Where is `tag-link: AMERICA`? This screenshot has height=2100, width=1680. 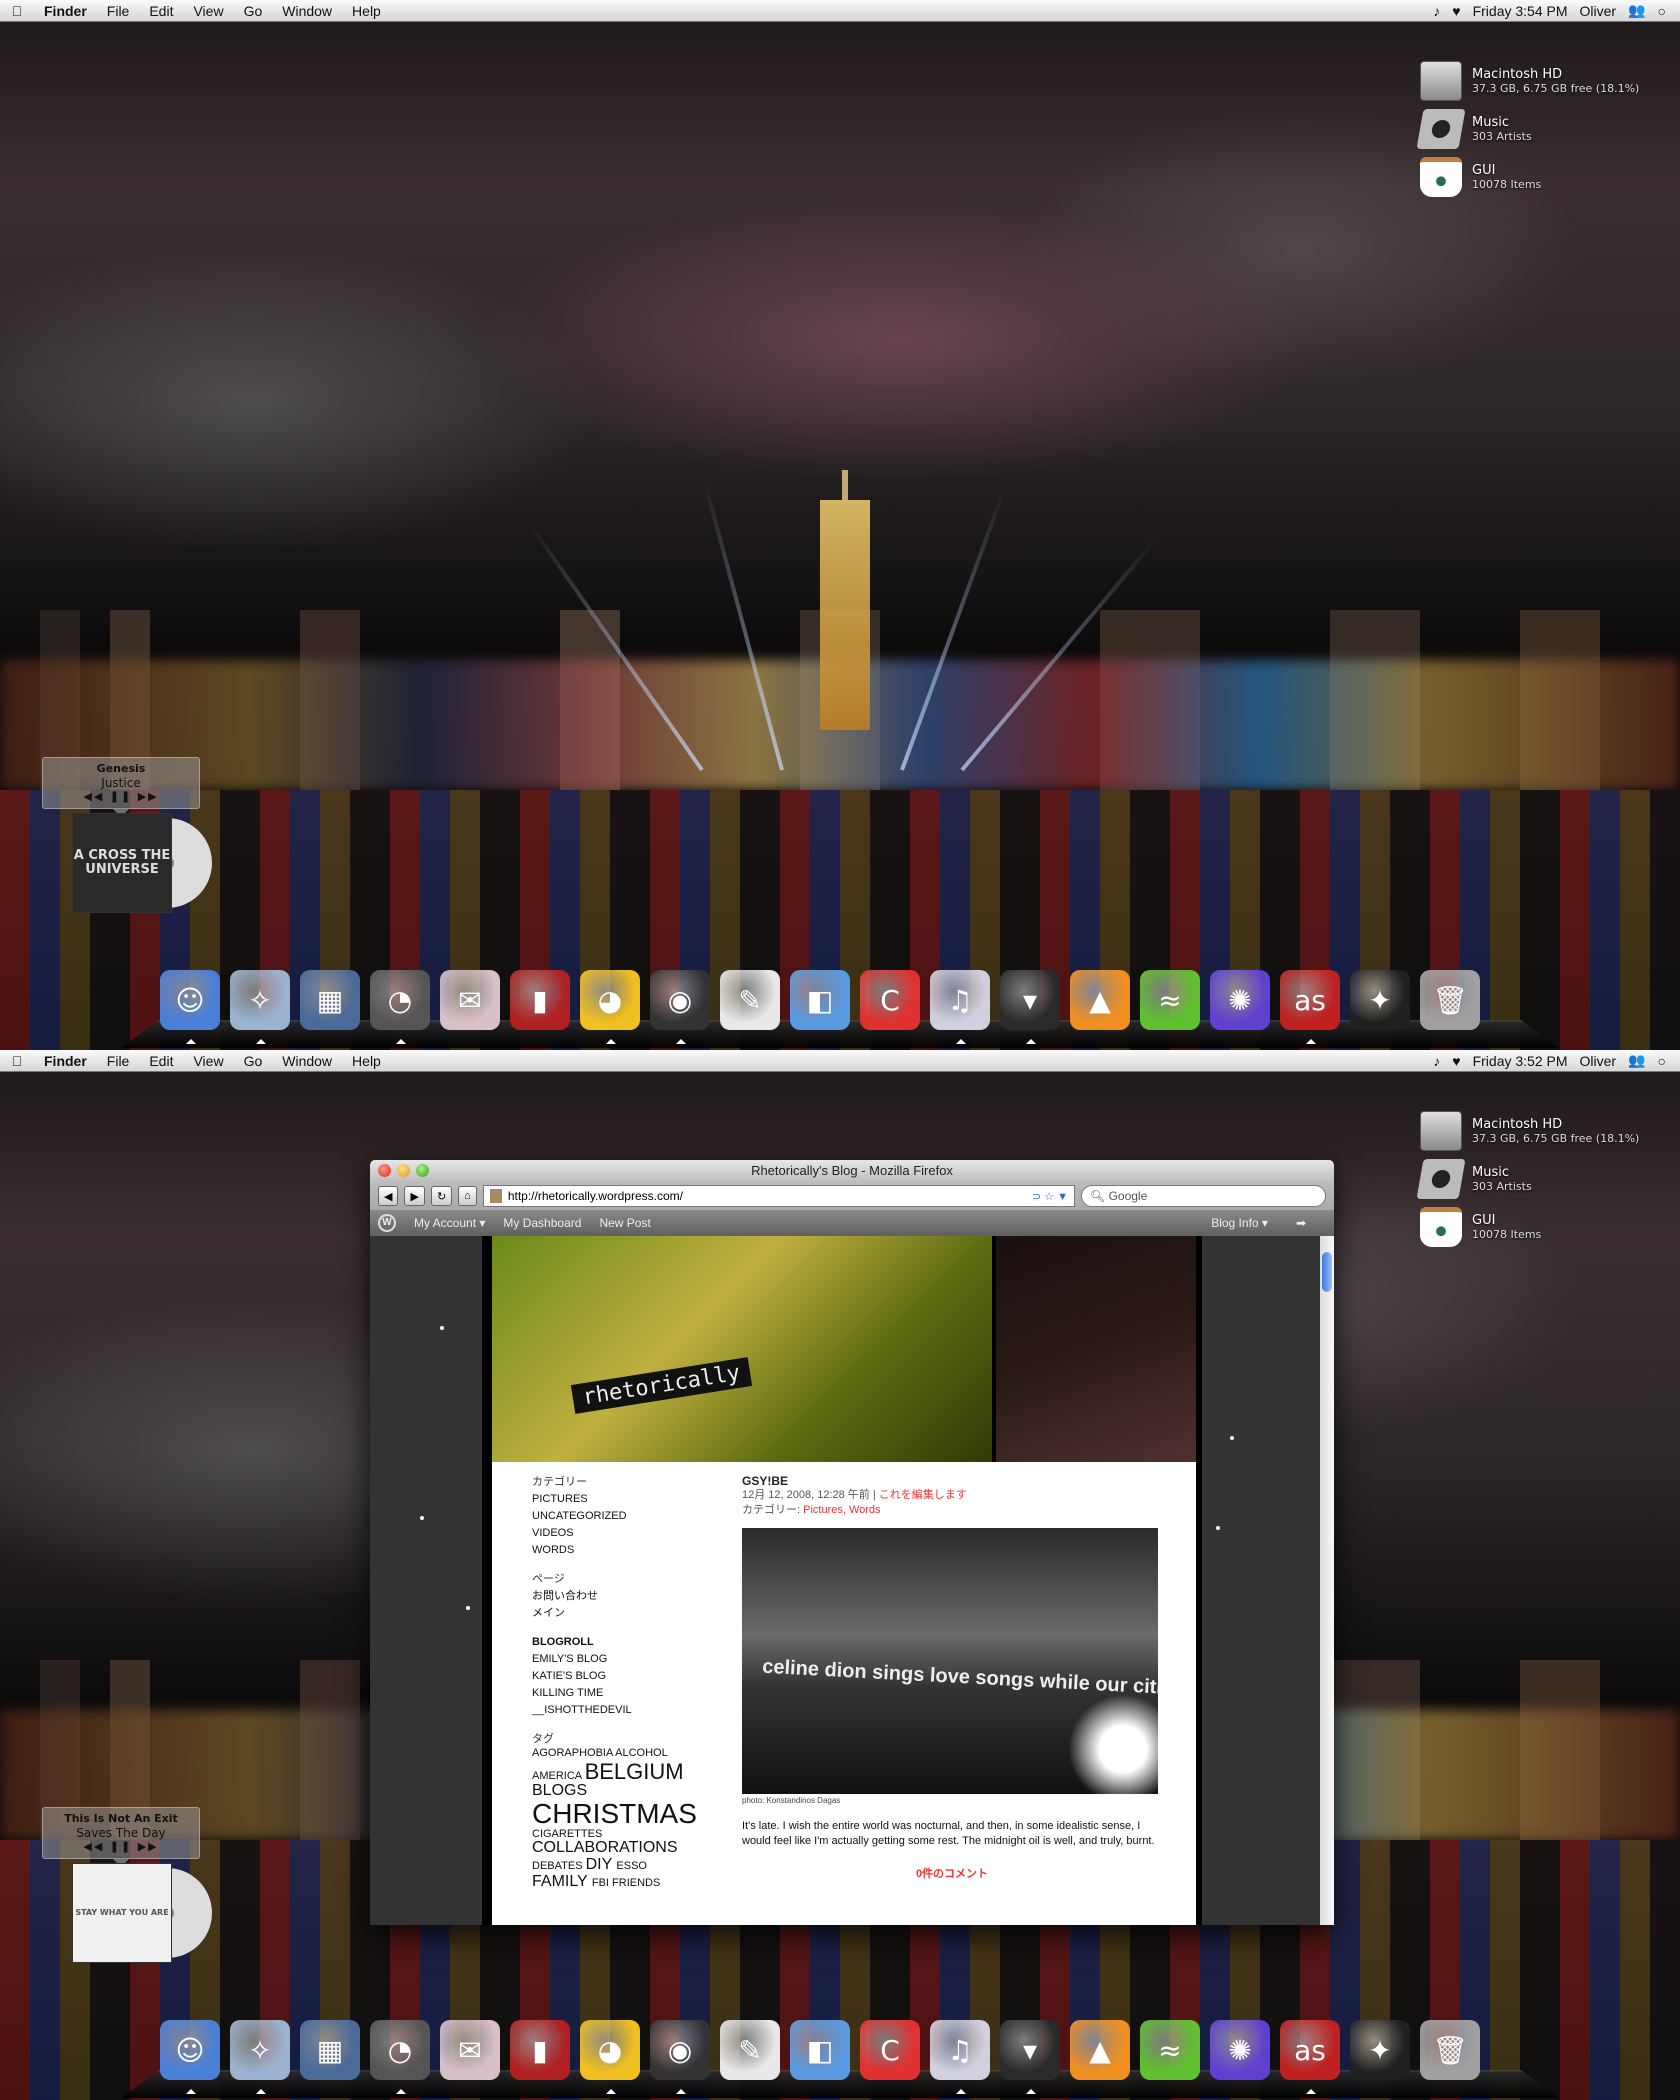
tag-link: AMERICA is located at coordinates (558, 1776).